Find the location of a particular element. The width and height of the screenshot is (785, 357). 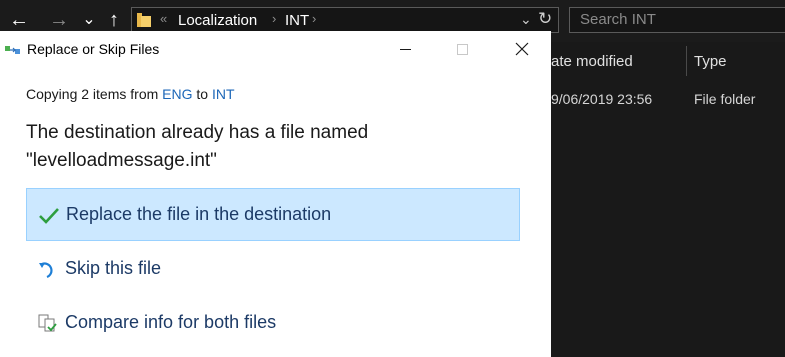

back-arrow-icon: ← is located at coordinates (19, 20).